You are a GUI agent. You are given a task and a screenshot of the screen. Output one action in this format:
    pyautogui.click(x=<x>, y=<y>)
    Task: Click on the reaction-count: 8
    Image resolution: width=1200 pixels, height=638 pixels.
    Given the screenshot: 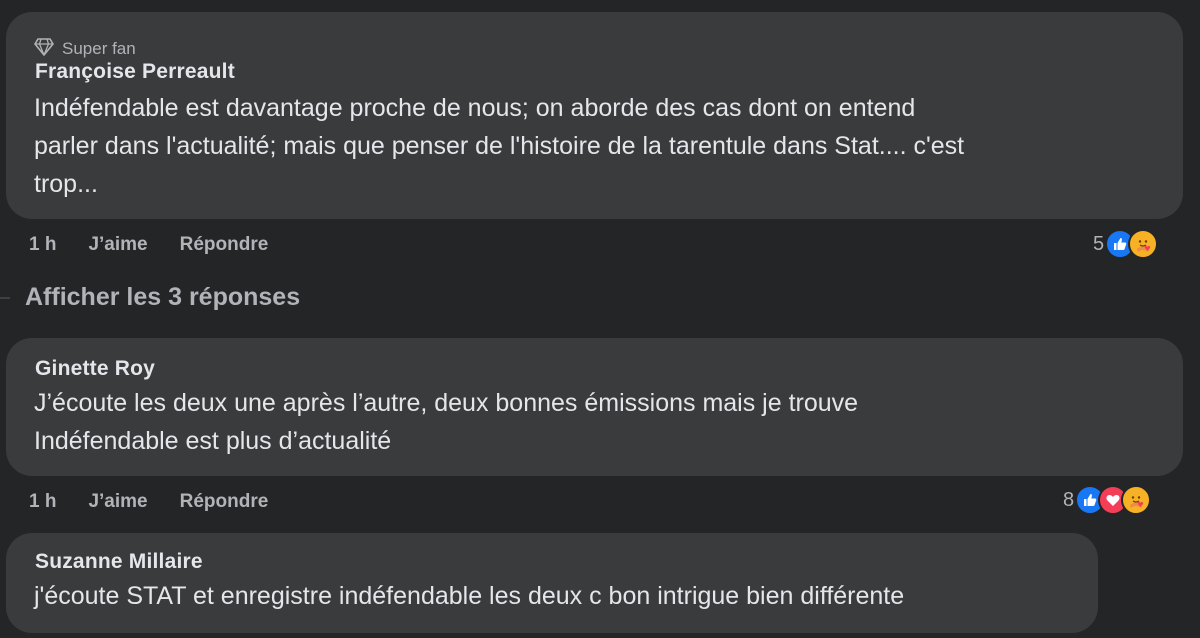 What is the action you would take?
    pyautogui.click(x=1069, y=499)
    